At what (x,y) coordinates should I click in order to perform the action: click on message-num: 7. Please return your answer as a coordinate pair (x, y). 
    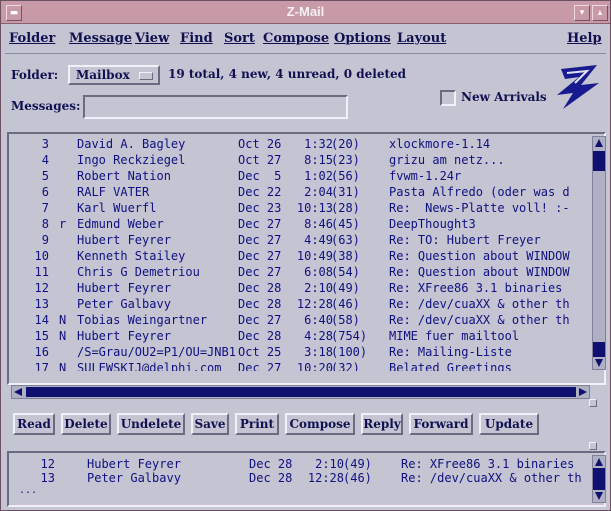
    Looking at the image, I should click on (45, 208).